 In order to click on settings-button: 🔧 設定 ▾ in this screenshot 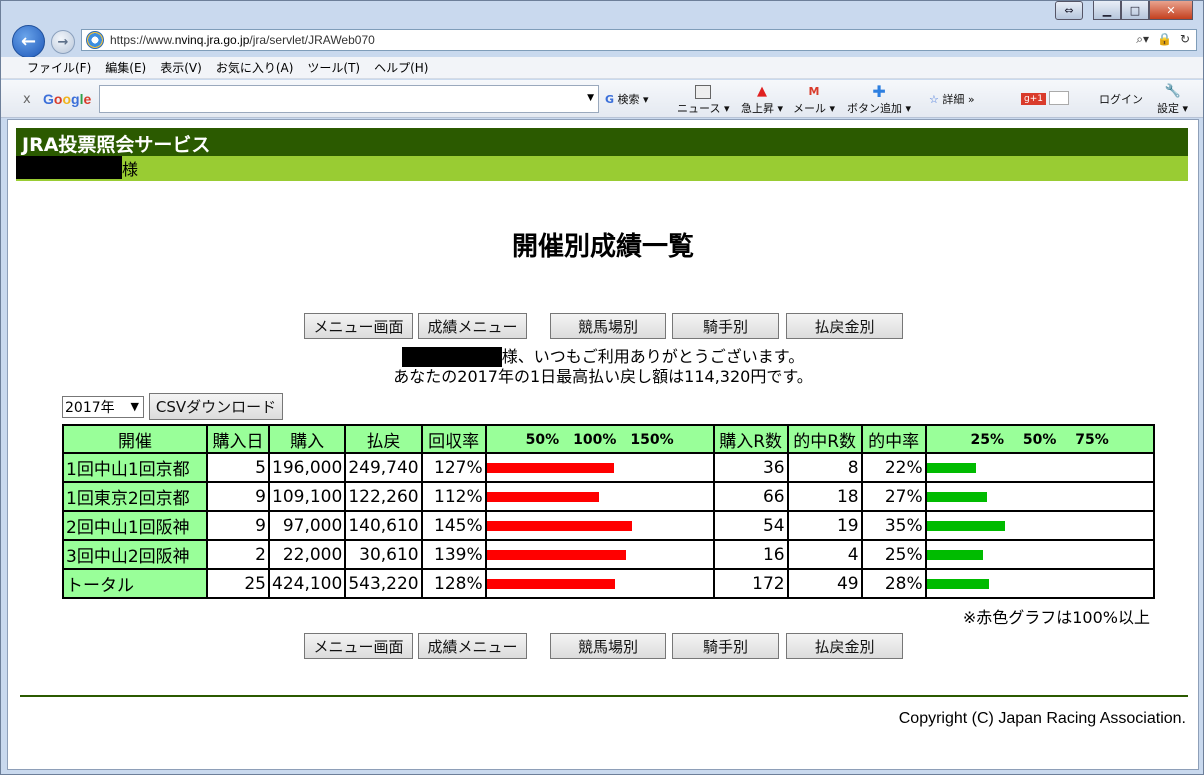, I will do `click(1172, 100)`.